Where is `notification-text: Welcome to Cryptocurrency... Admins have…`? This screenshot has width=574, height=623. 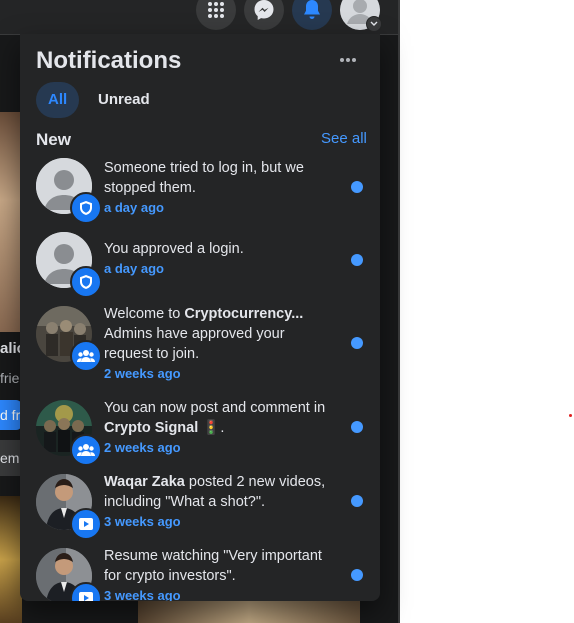 notification-text: Welcome to Cryptocurrency... Admins have… is located at coordinates (220, 343).